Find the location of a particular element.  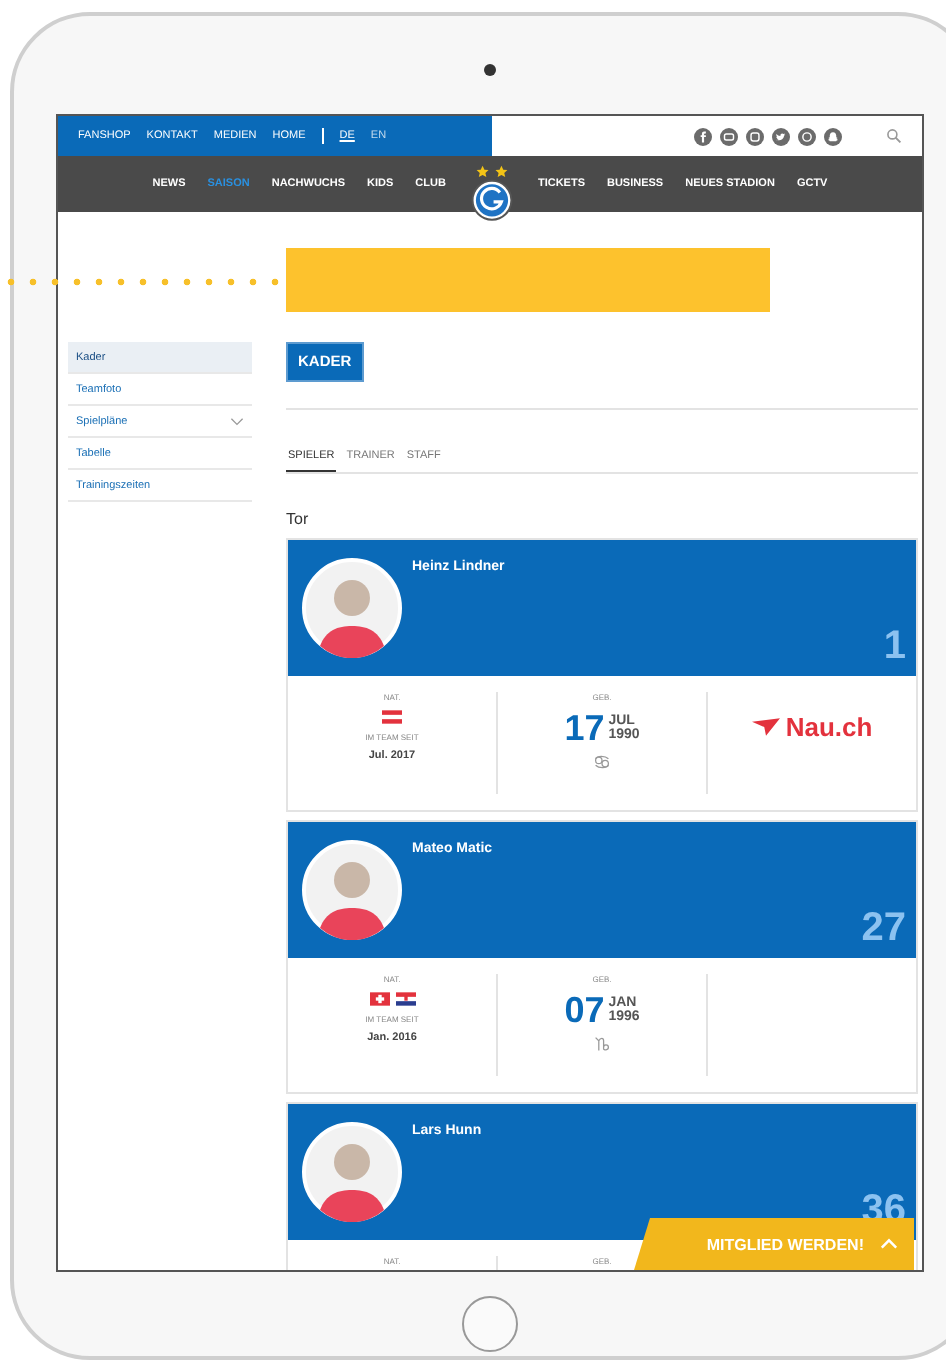

birth-day: 17 is located at coordinates (584, 728).